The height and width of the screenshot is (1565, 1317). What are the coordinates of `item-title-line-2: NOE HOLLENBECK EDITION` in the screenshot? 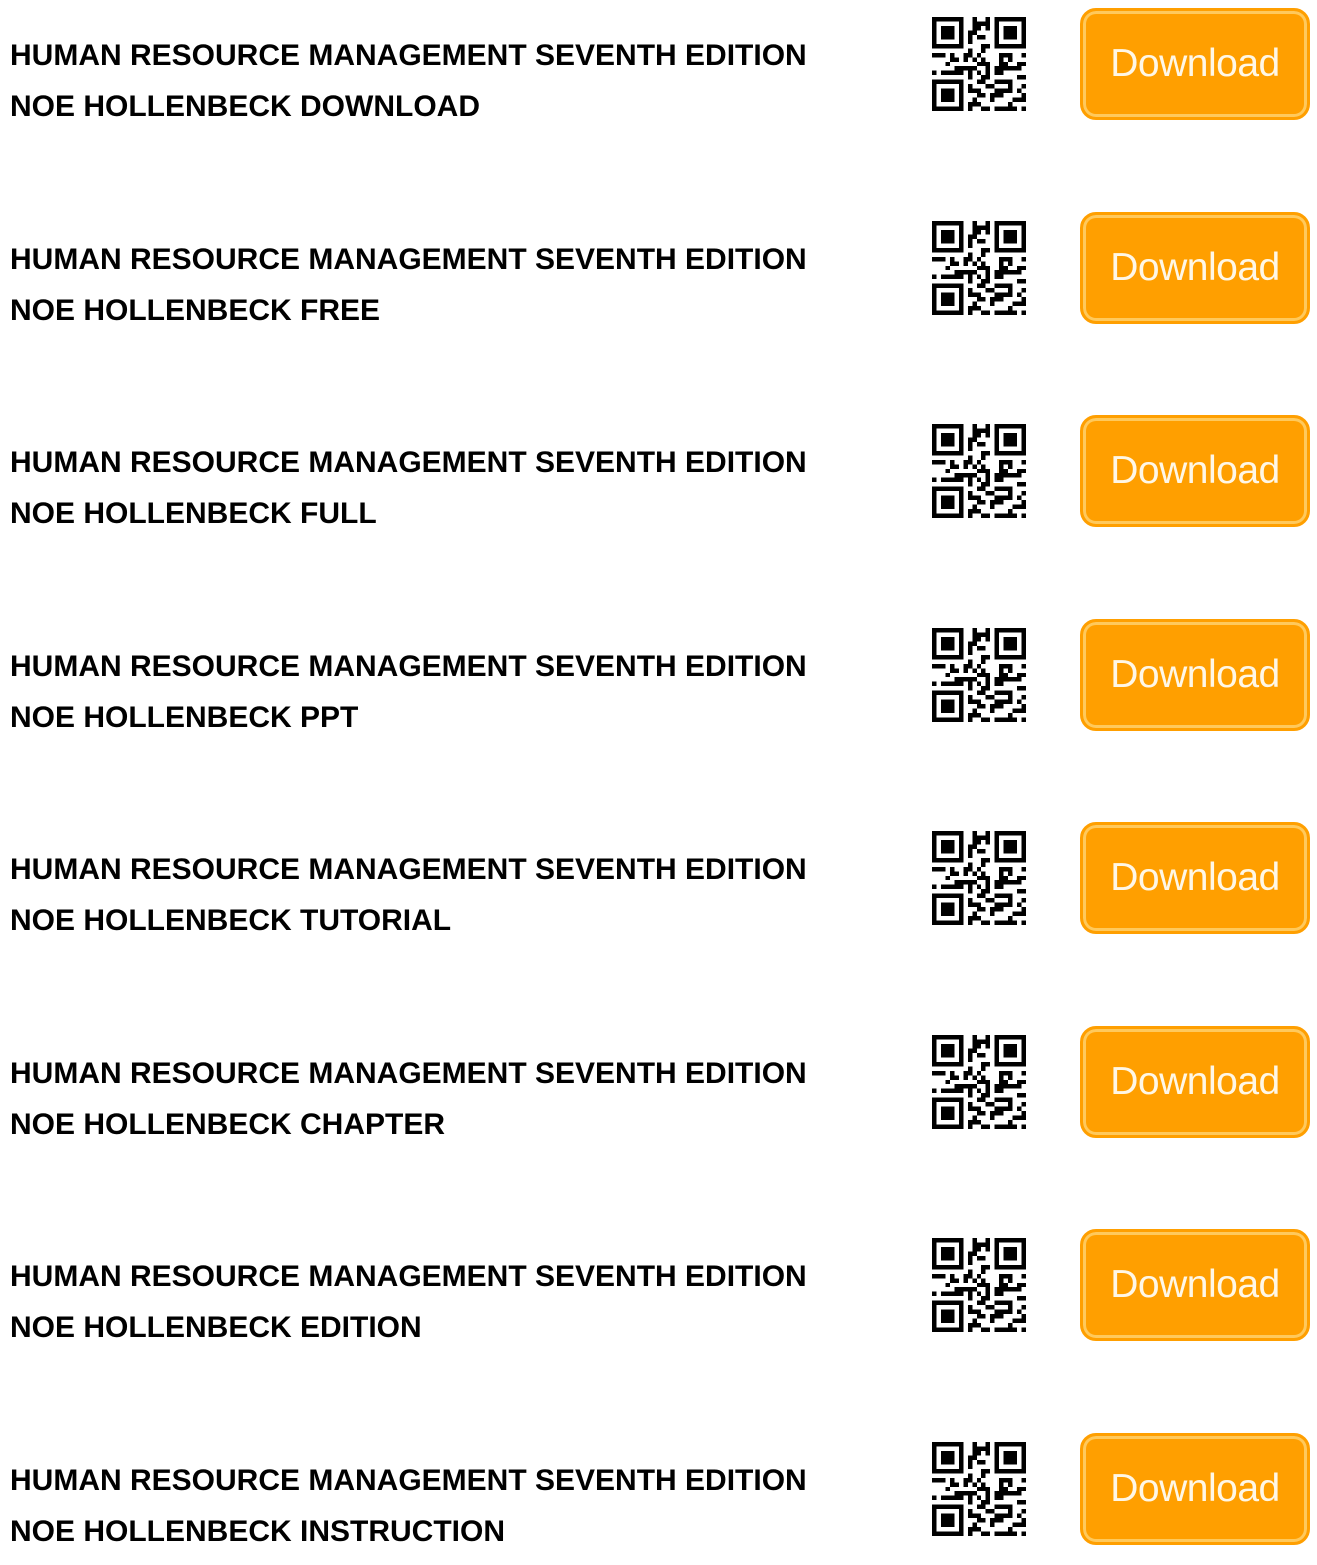 It's located at (216, 1327).